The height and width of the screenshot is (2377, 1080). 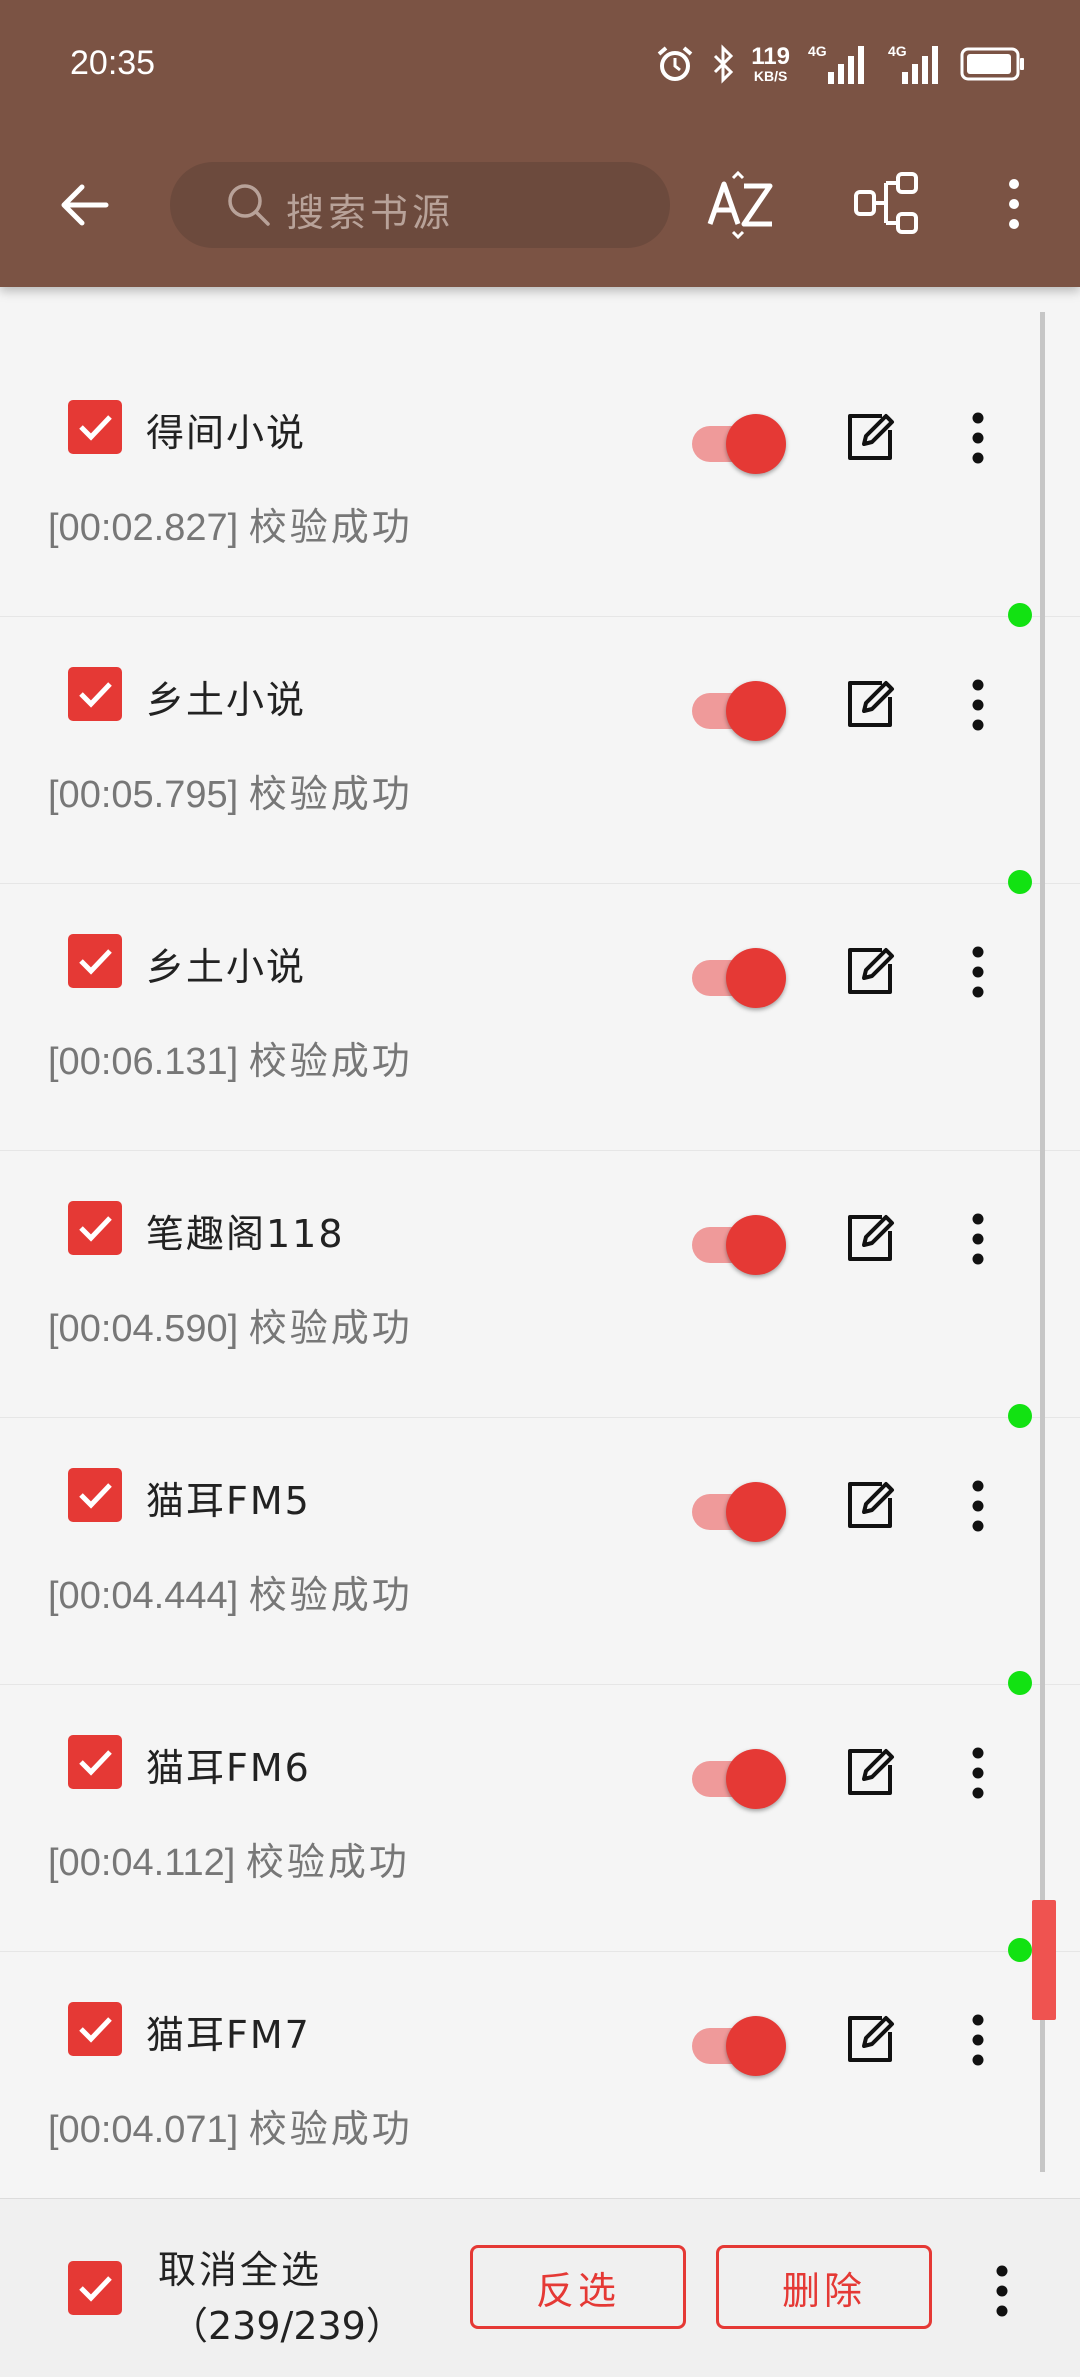 What do you see at coordinates (370, 213) in the screenshot?
I see `search-placeholder: 搜索书源` at bounding box center [370, 213].